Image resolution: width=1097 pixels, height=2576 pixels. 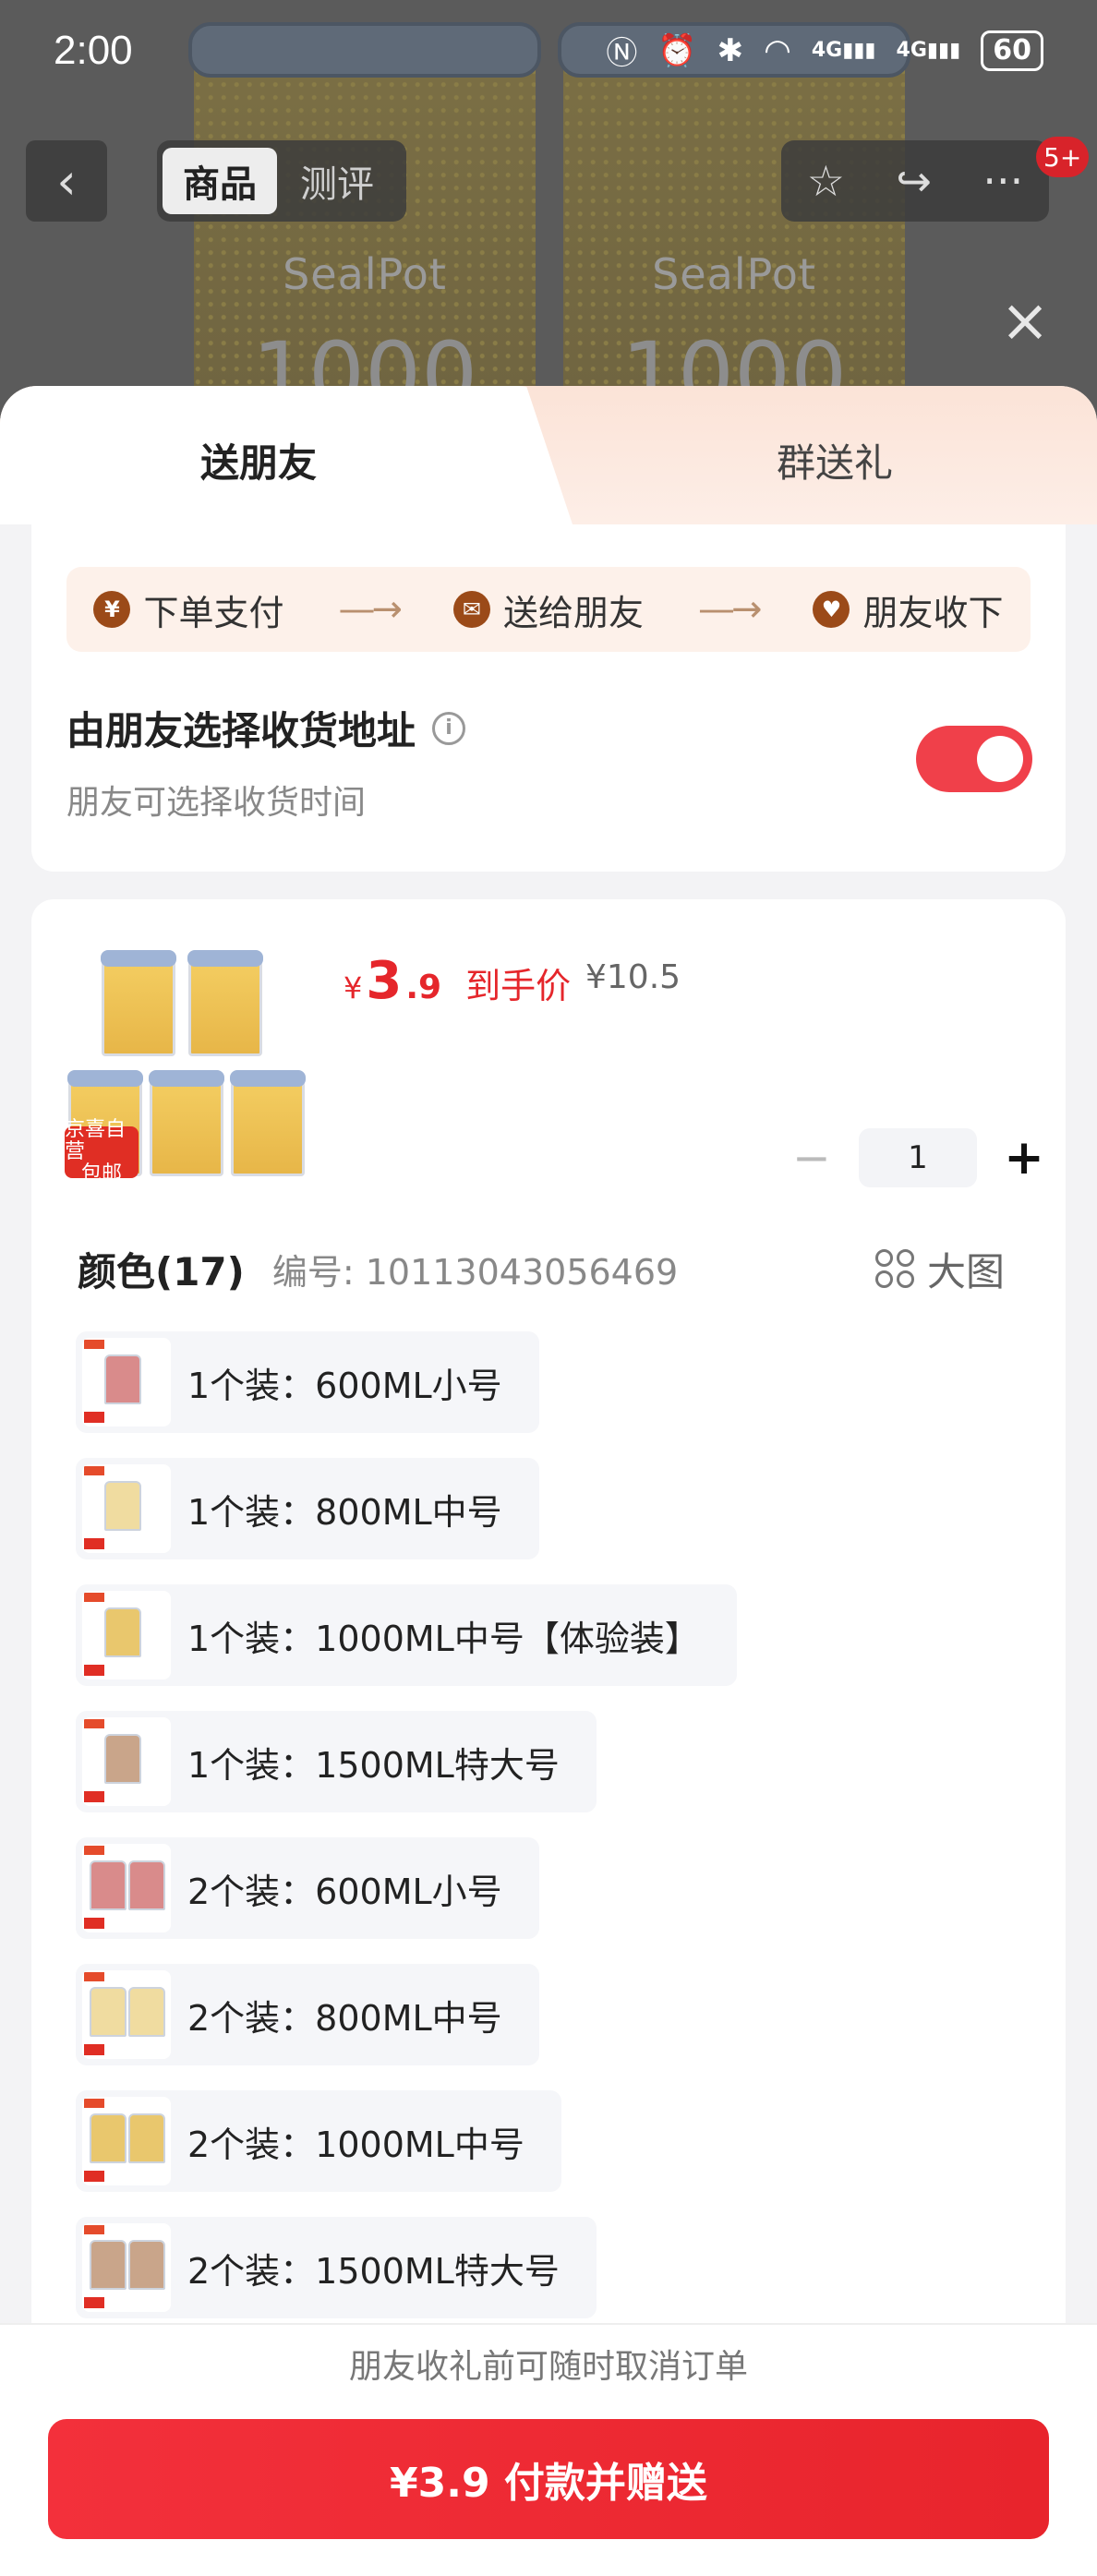 I want to click on status-time: 2:00, so click(x=93, y=50).